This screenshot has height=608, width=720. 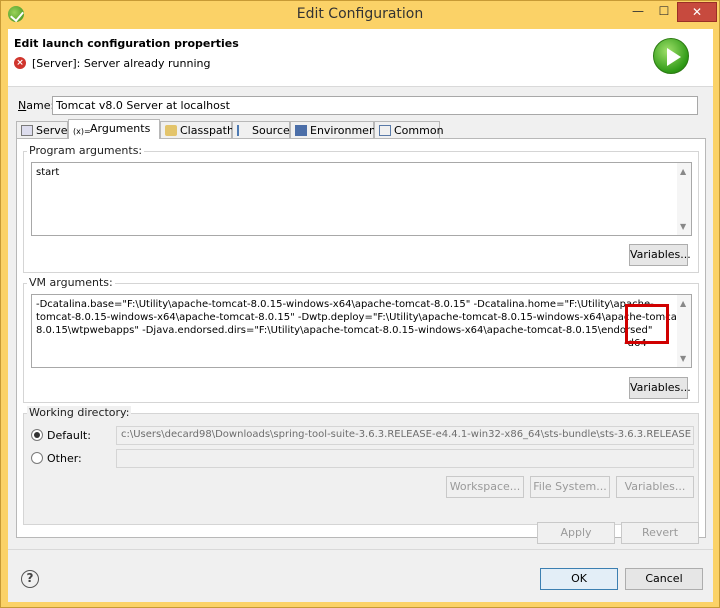 What do you see at coordinates (197, 130) in the screenshot?
I see `tab-classpath: Classpath` at bounding box center [197, 130].